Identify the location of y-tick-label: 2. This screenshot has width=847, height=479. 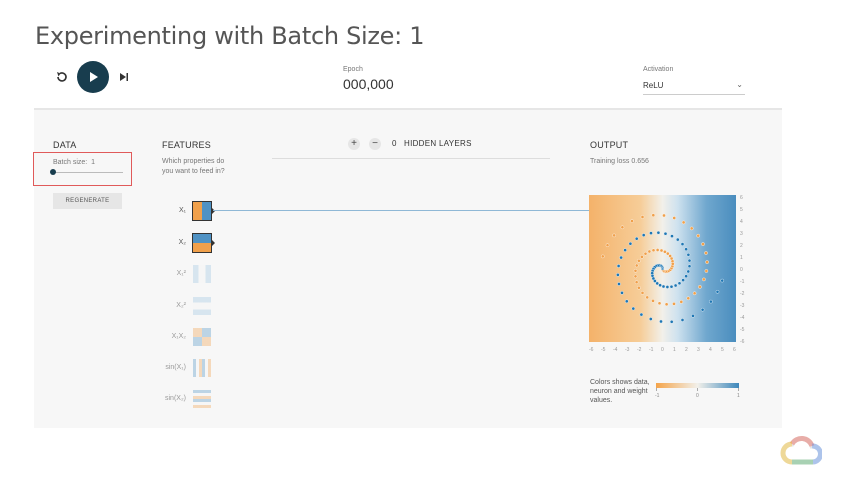
(741, 246).